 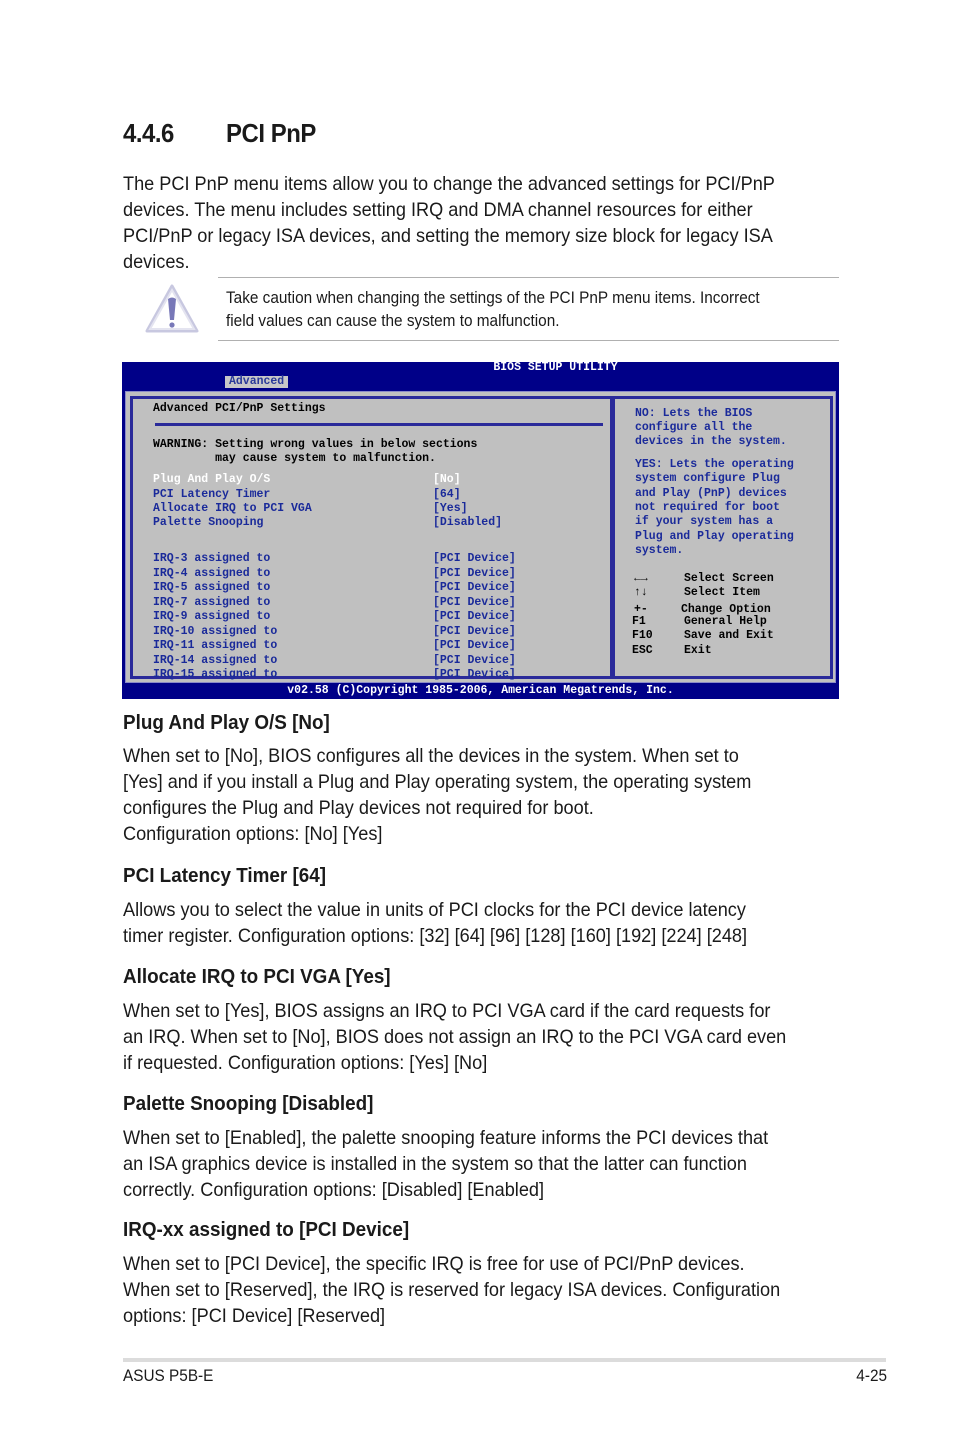 What do you see at coordinates (215, 661) in the screenshot?
I see `irq-row-label: IRQ-14 assigned to` at bounding box center [215, 661].